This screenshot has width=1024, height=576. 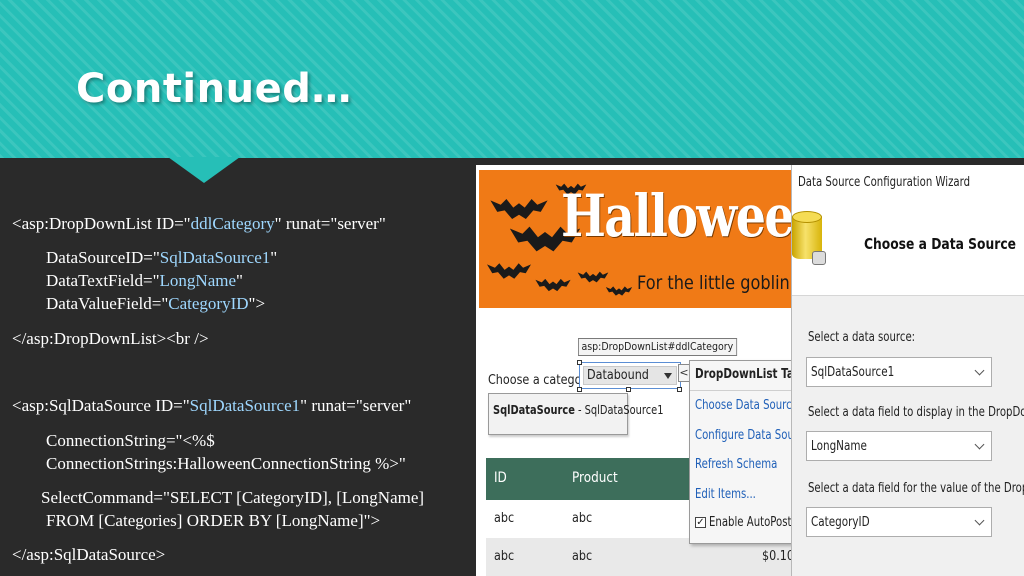 What do you see at coordinates (940, 244) in the screenshot?
I see `wizard-heading: Choose a Data Source` at bounding box center [940, 244].